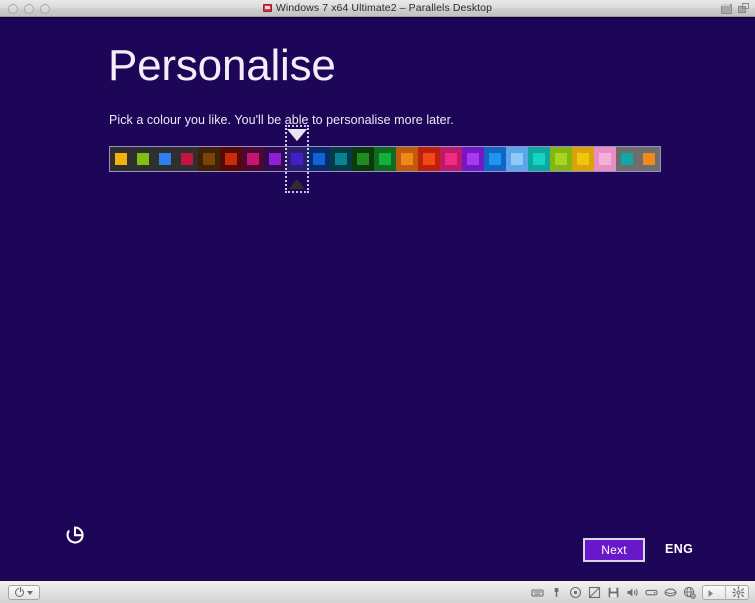 Image resolution: width=755 pixels, height=603 pixels. What do you see at coordinates (537, 592) in the screenshot?
I see `keyboard-icon` at bounding box center [537, 592].